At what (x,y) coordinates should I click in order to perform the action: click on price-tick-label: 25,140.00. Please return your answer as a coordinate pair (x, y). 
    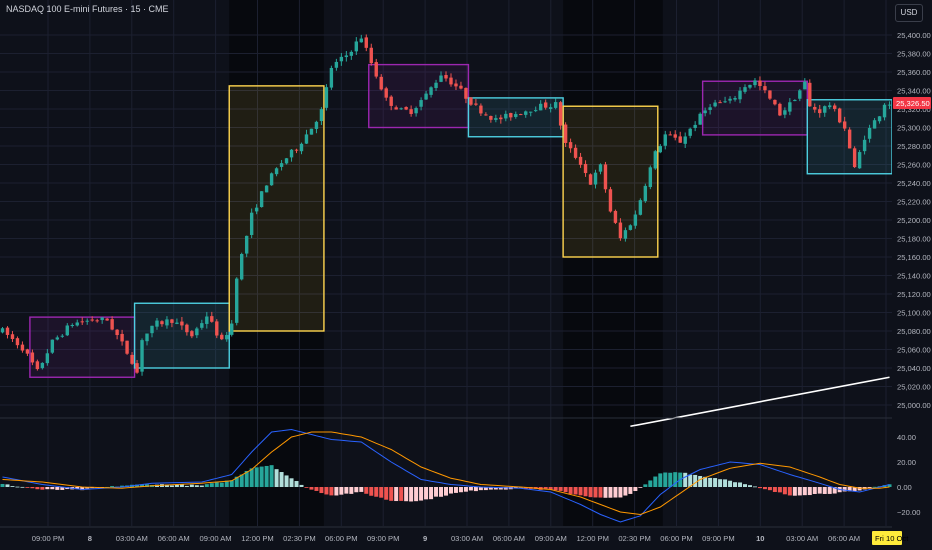
    Looking at the image, I should click on (914, 276).